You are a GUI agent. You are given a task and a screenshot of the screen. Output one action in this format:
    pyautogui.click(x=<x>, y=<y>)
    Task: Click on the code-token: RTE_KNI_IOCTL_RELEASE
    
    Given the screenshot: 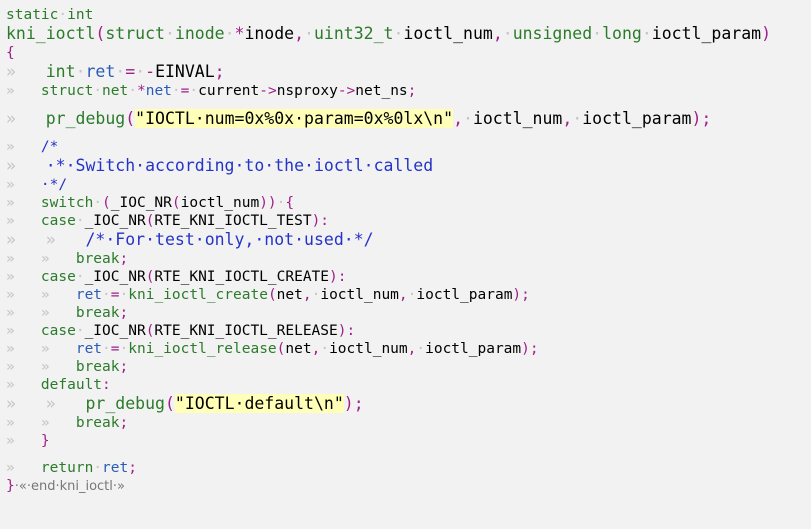 What is the action you would take?
    pyautogui.click(x=246, y=331)
    